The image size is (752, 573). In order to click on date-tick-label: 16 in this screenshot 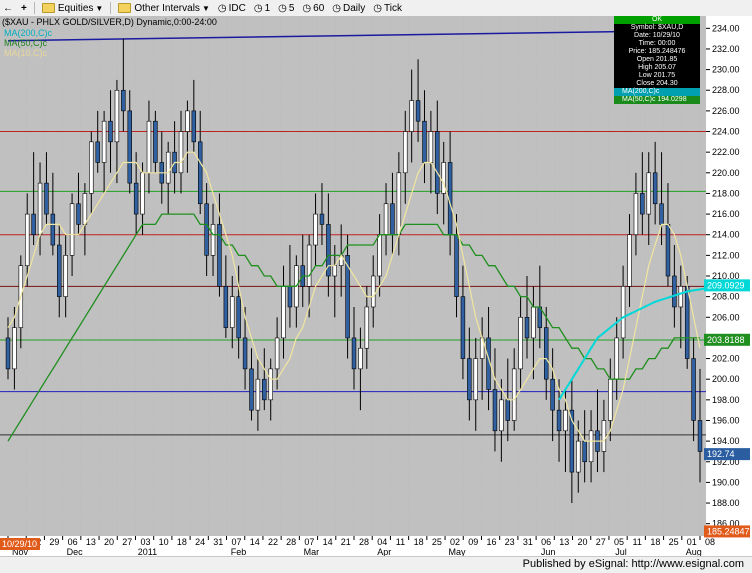, I will do `click(491, 542)`.